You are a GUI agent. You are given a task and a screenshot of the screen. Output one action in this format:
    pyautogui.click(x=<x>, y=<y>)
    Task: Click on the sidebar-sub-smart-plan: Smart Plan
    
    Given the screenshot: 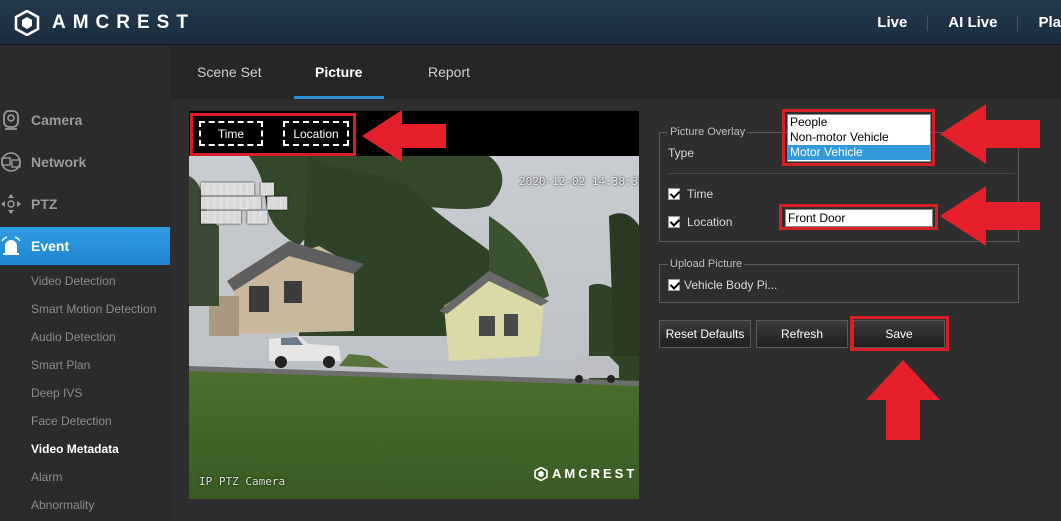 What is the action you would take?
    pyautogui.click(x=60, y=365)
    